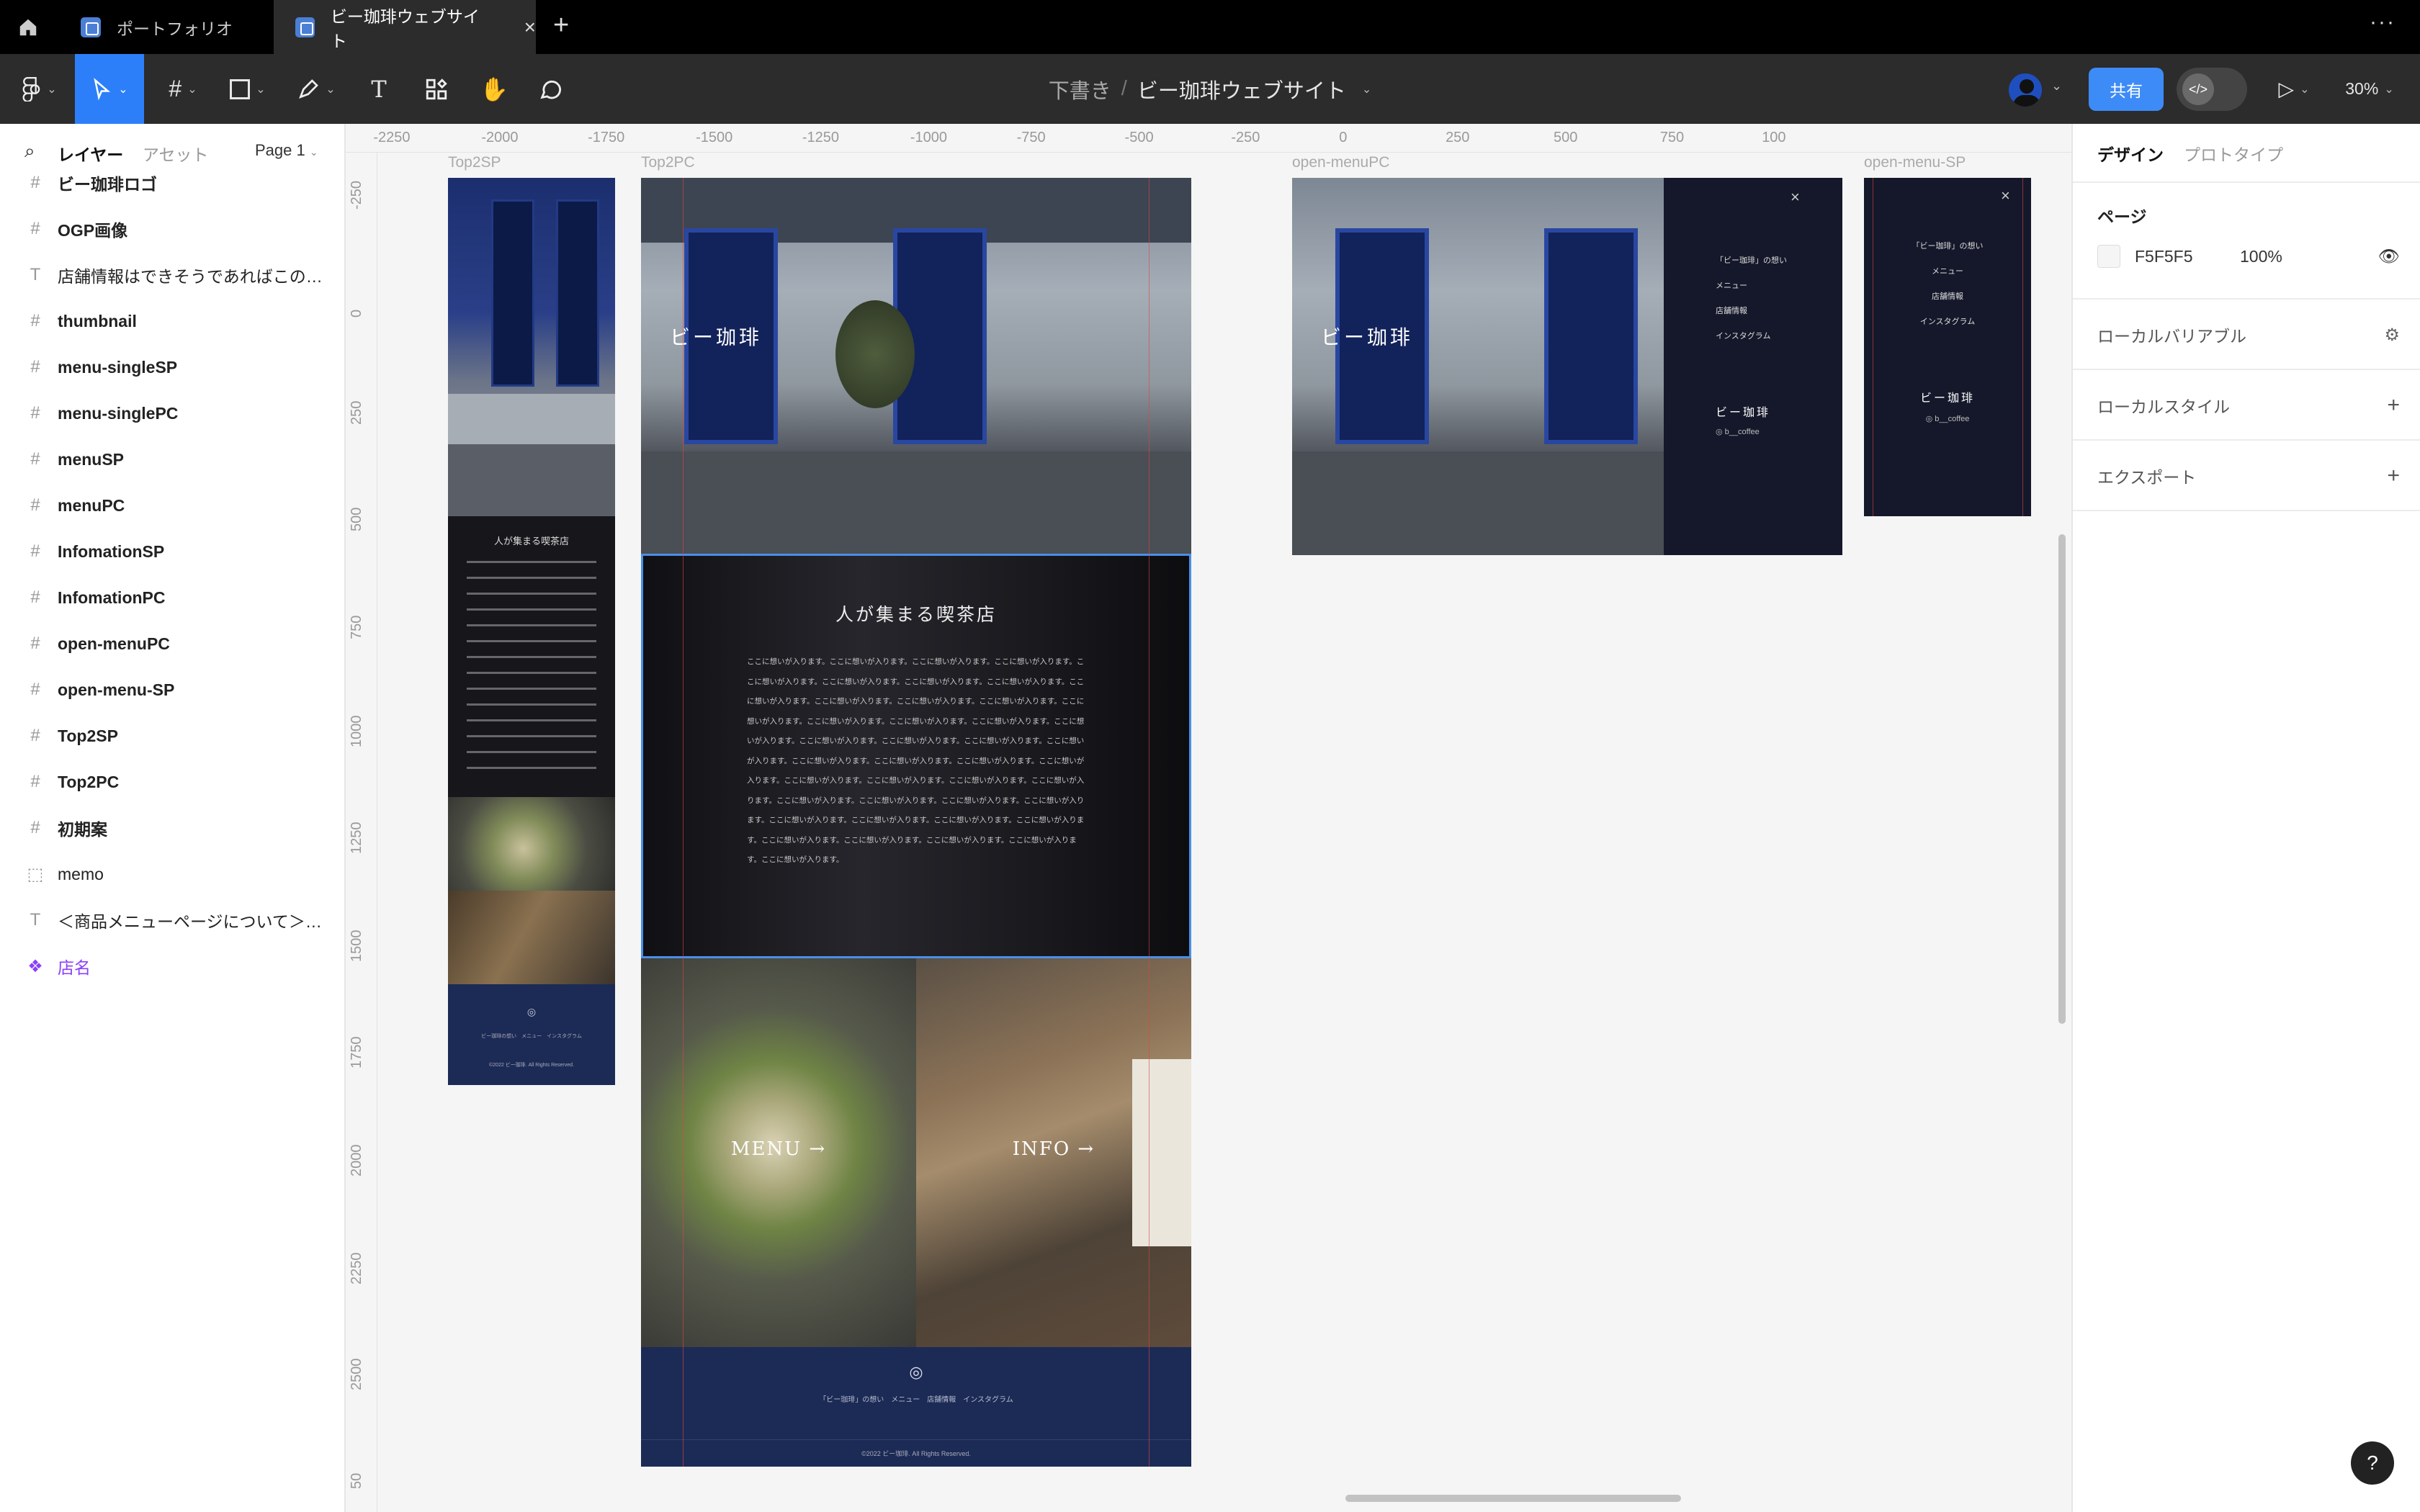 The width and height of the screenshot is (2420, 1512). Describe the element at coordinates (280, 150) in the screenshot. I see `page-name: Page 1` at that location.